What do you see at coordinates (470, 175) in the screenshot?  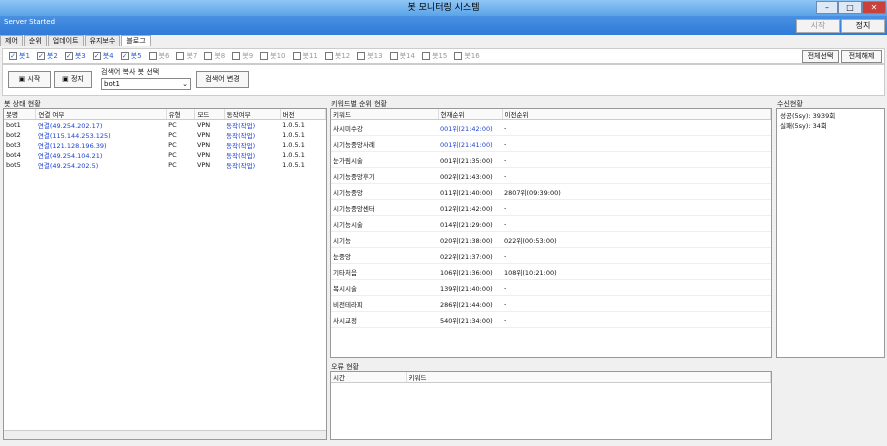 I see `table-cell: 002위(21:43:00)` at bounding box center [470, 175].